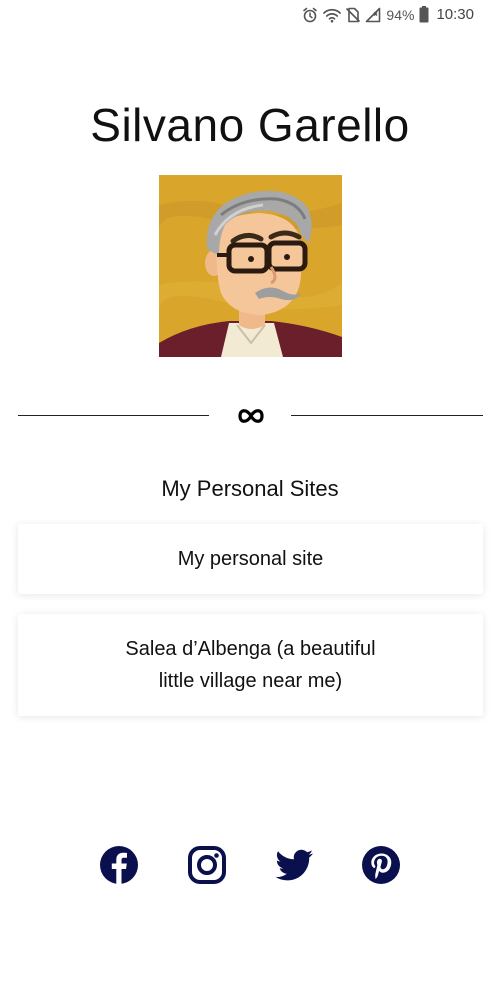 The image size is (500, 1000). What do you see at coordinates (250, 125) in the screenshot?
I see `page-title: Silvano Garello` at bounding box center [250, 125].